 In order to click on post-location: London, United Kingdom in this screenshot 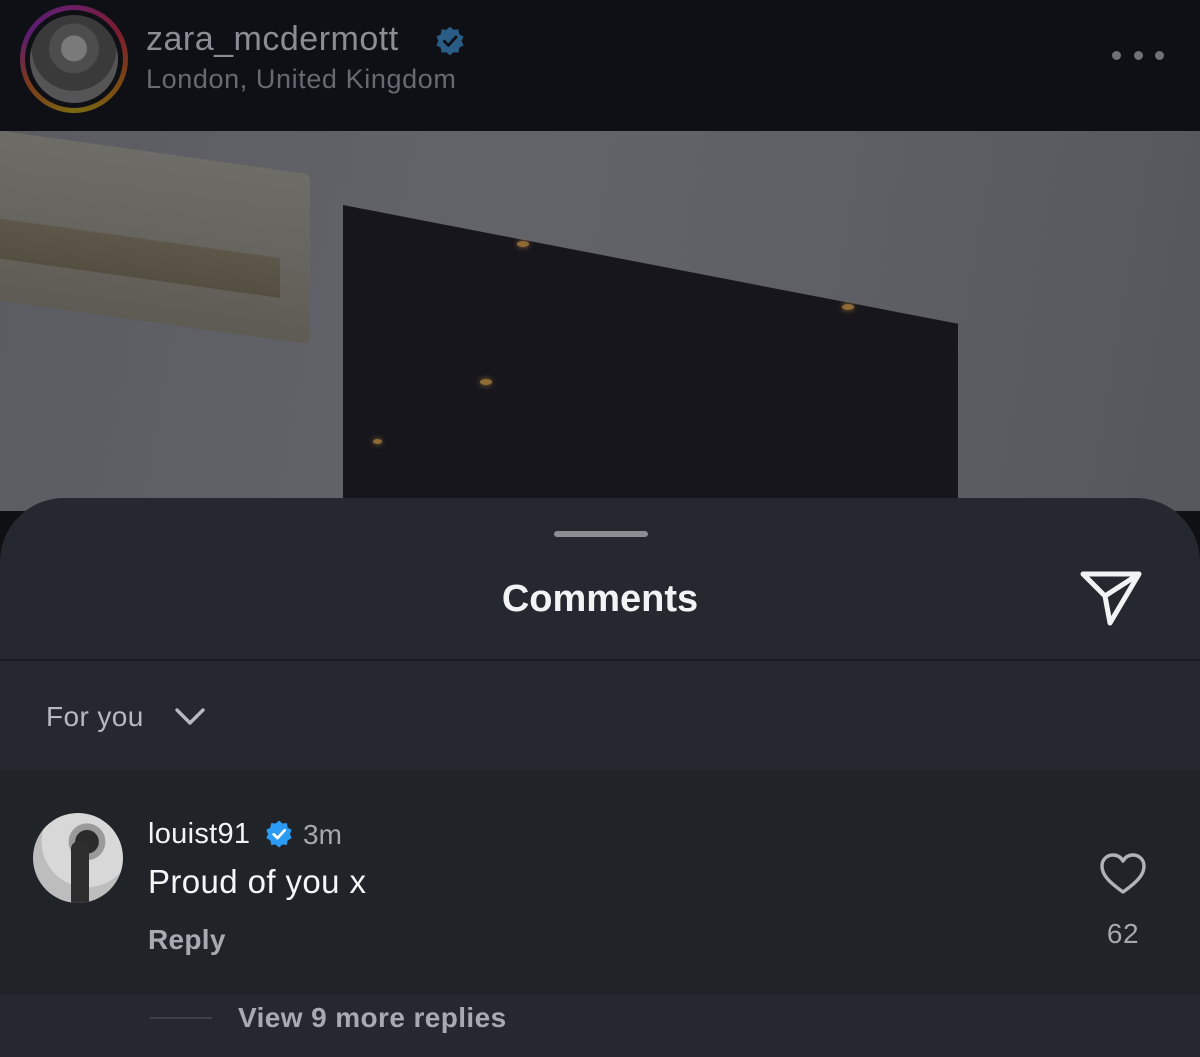, I will do `click(301, 79)`.